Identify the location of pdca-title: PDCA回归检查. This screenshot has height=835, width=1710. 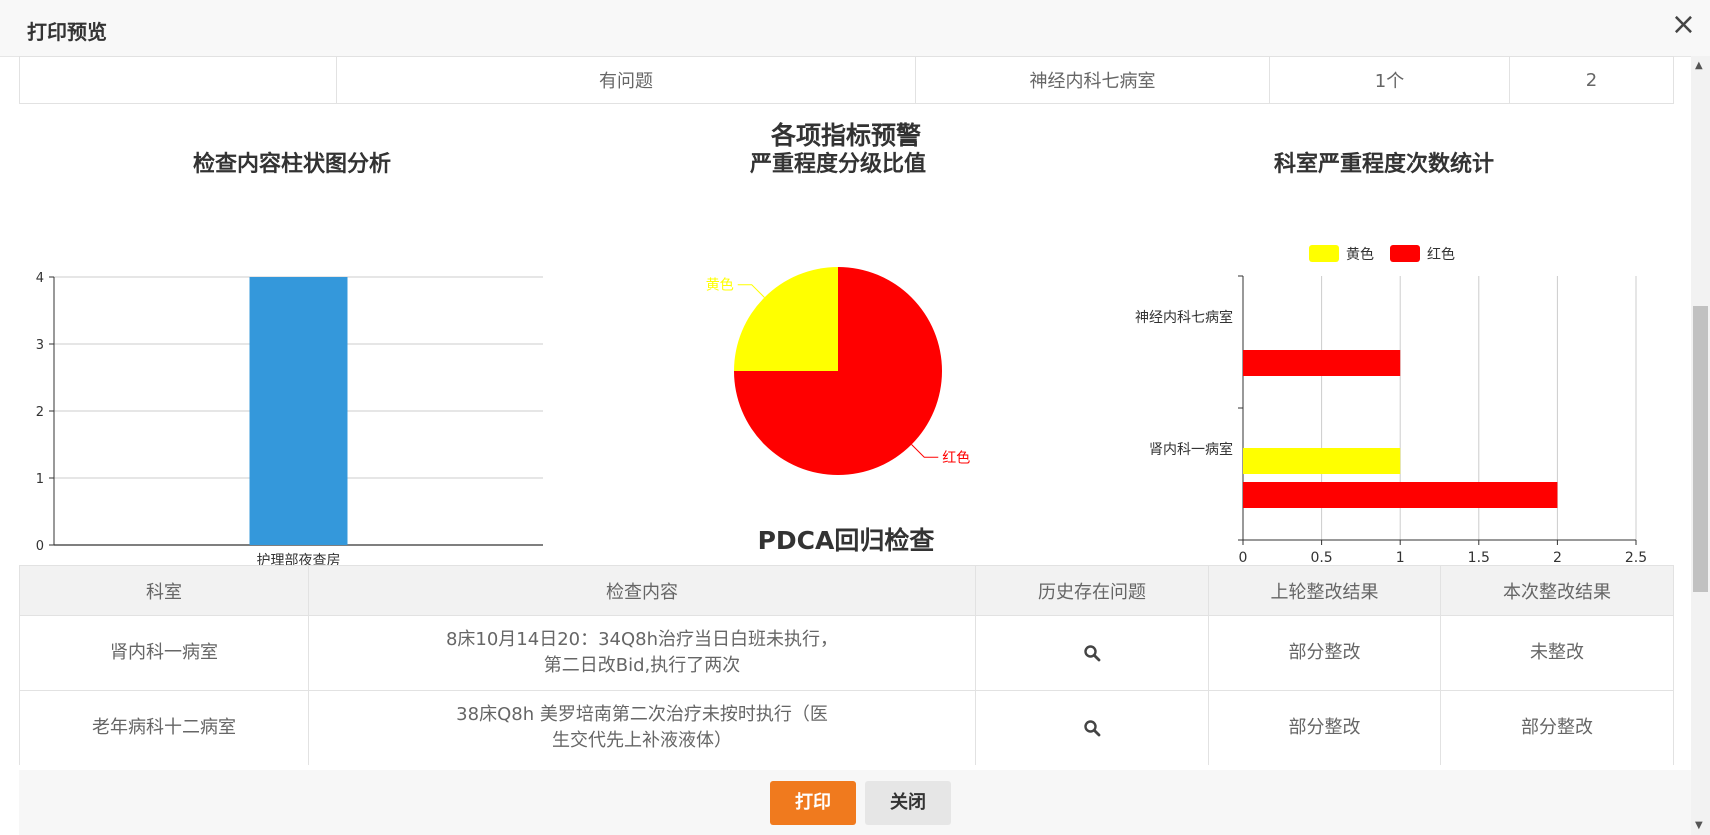
(846, 540).